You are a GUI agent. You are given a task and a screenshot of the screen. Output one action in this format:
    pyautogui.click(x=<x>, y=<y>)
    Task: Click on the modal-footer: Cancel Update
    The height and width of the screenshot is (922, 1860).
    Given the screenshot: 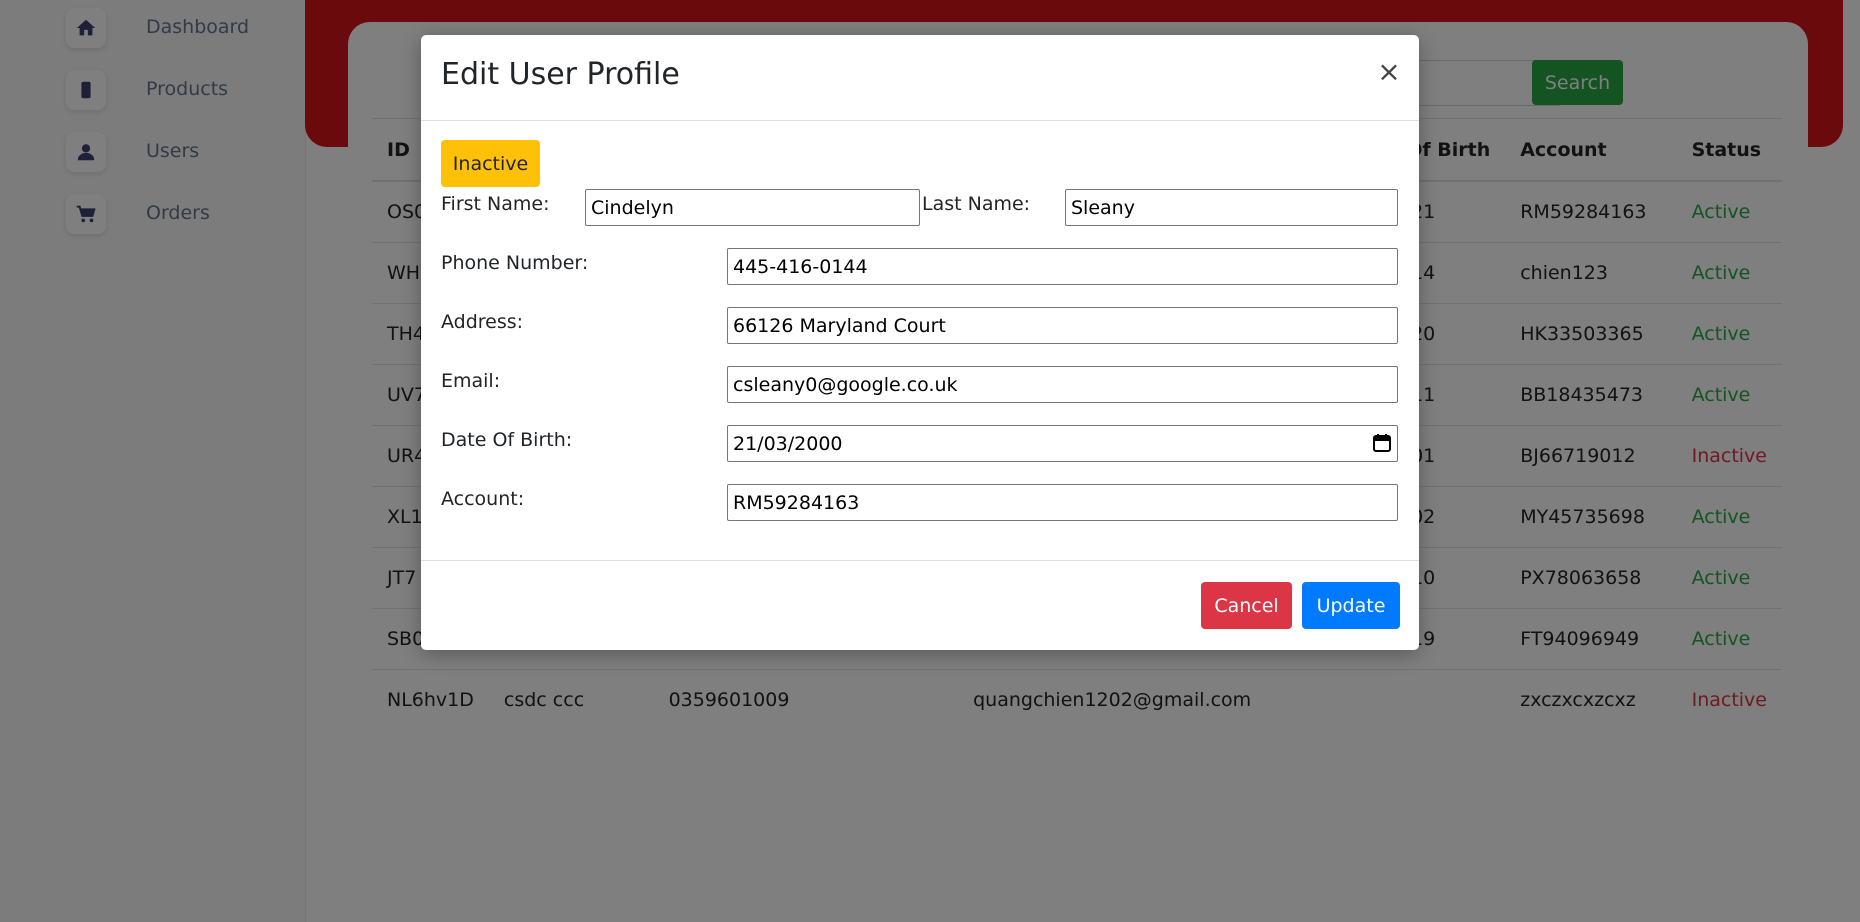 What is the action you would take?
    pyautogui.click(x=920, y=605)
    